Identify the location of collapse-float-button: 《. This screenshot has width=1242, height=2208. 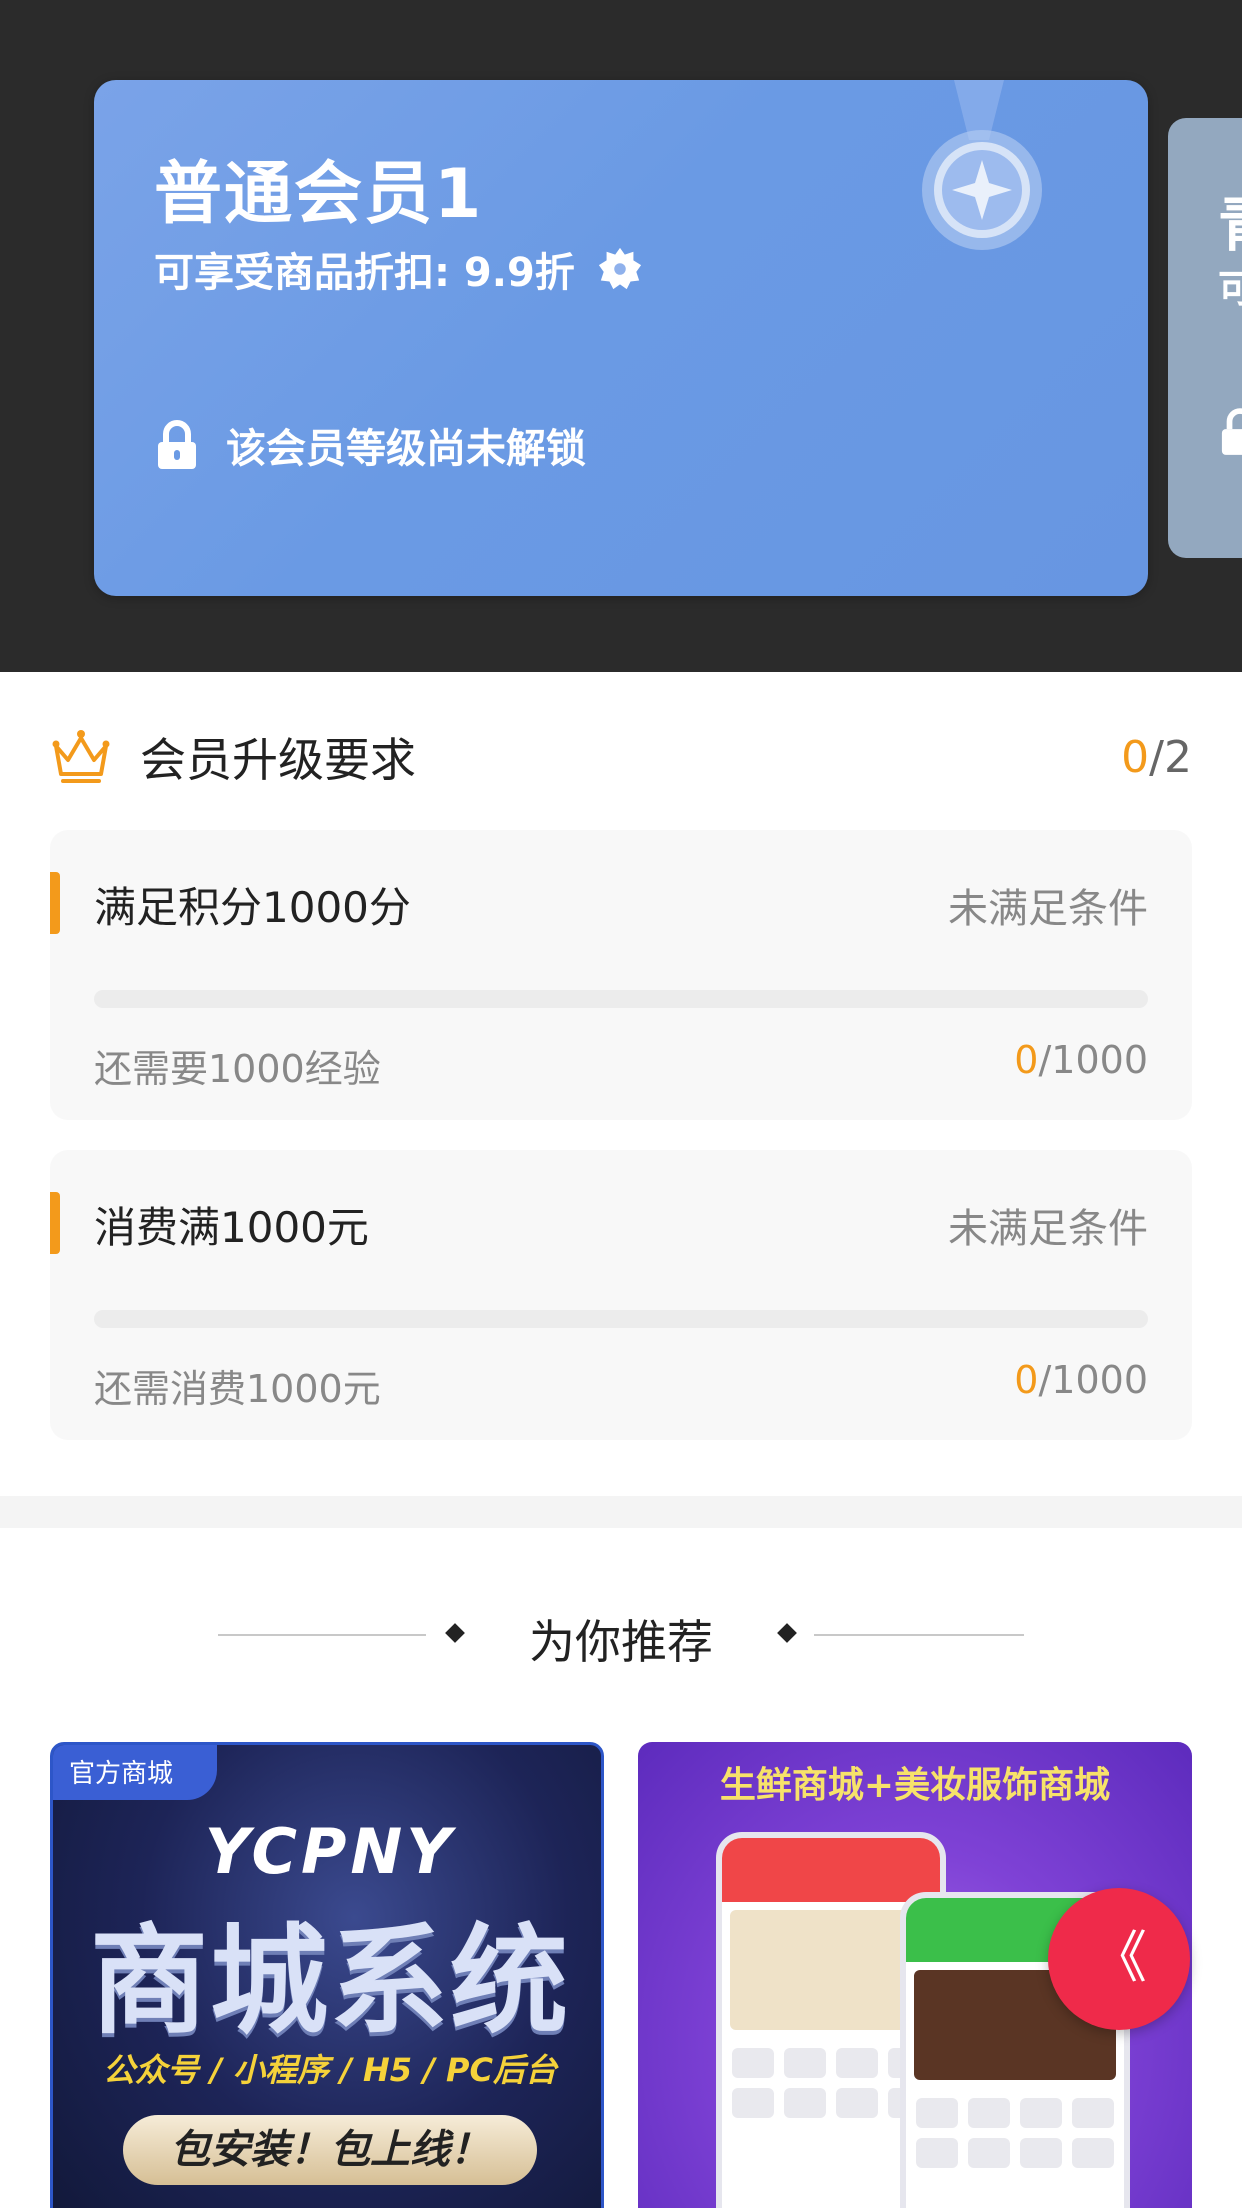
(1119, 1959).